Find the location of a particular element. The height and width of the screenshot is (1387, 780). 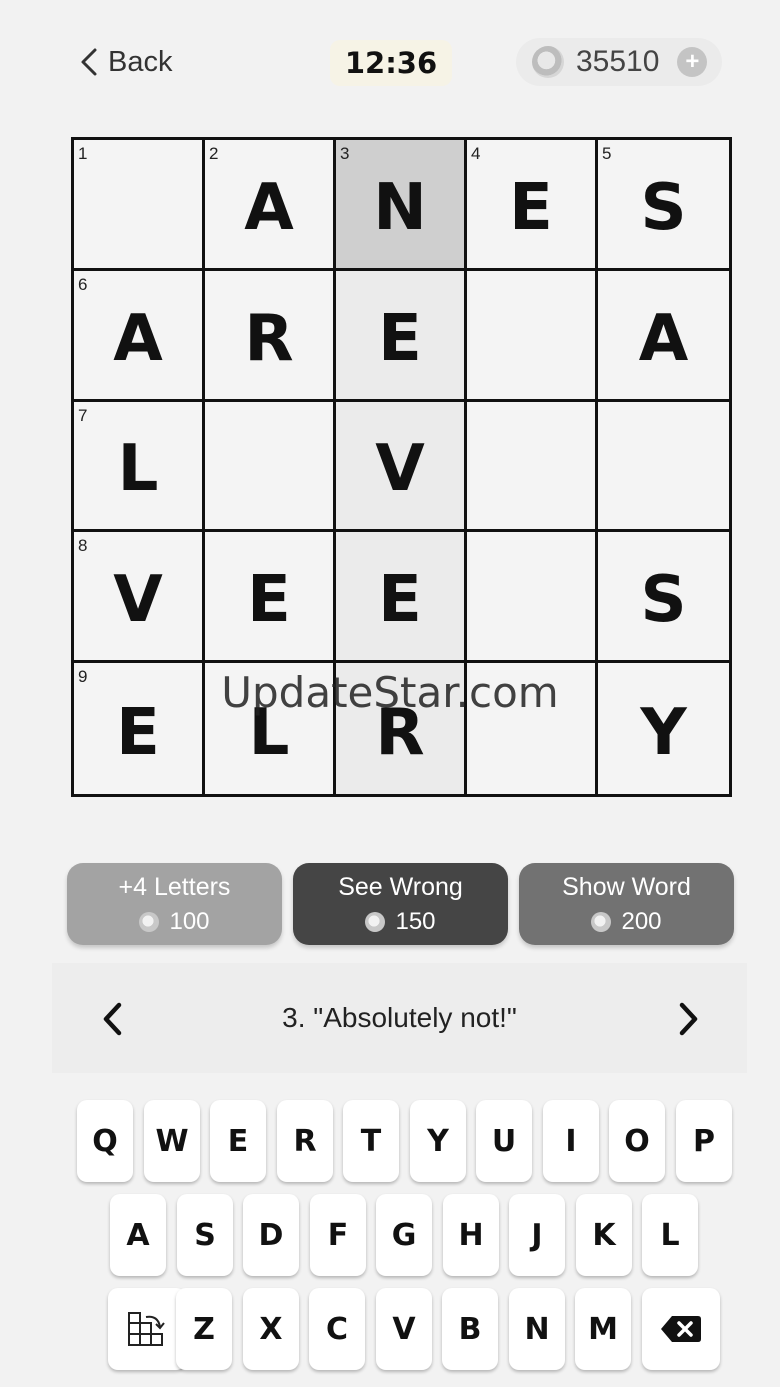

add-letters-cost: 100 is located at coordinates (174, 921).